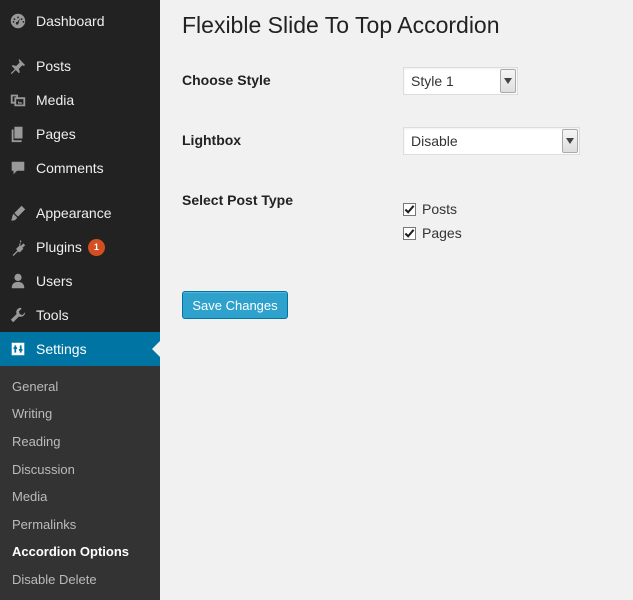 The height and width of the screenshot is (600, 633). What do you see at coordinates (341, 25) in the screenshot?
I see `page-title: Flexible Slide To Top Accordion` at bounding box center [341, 25].